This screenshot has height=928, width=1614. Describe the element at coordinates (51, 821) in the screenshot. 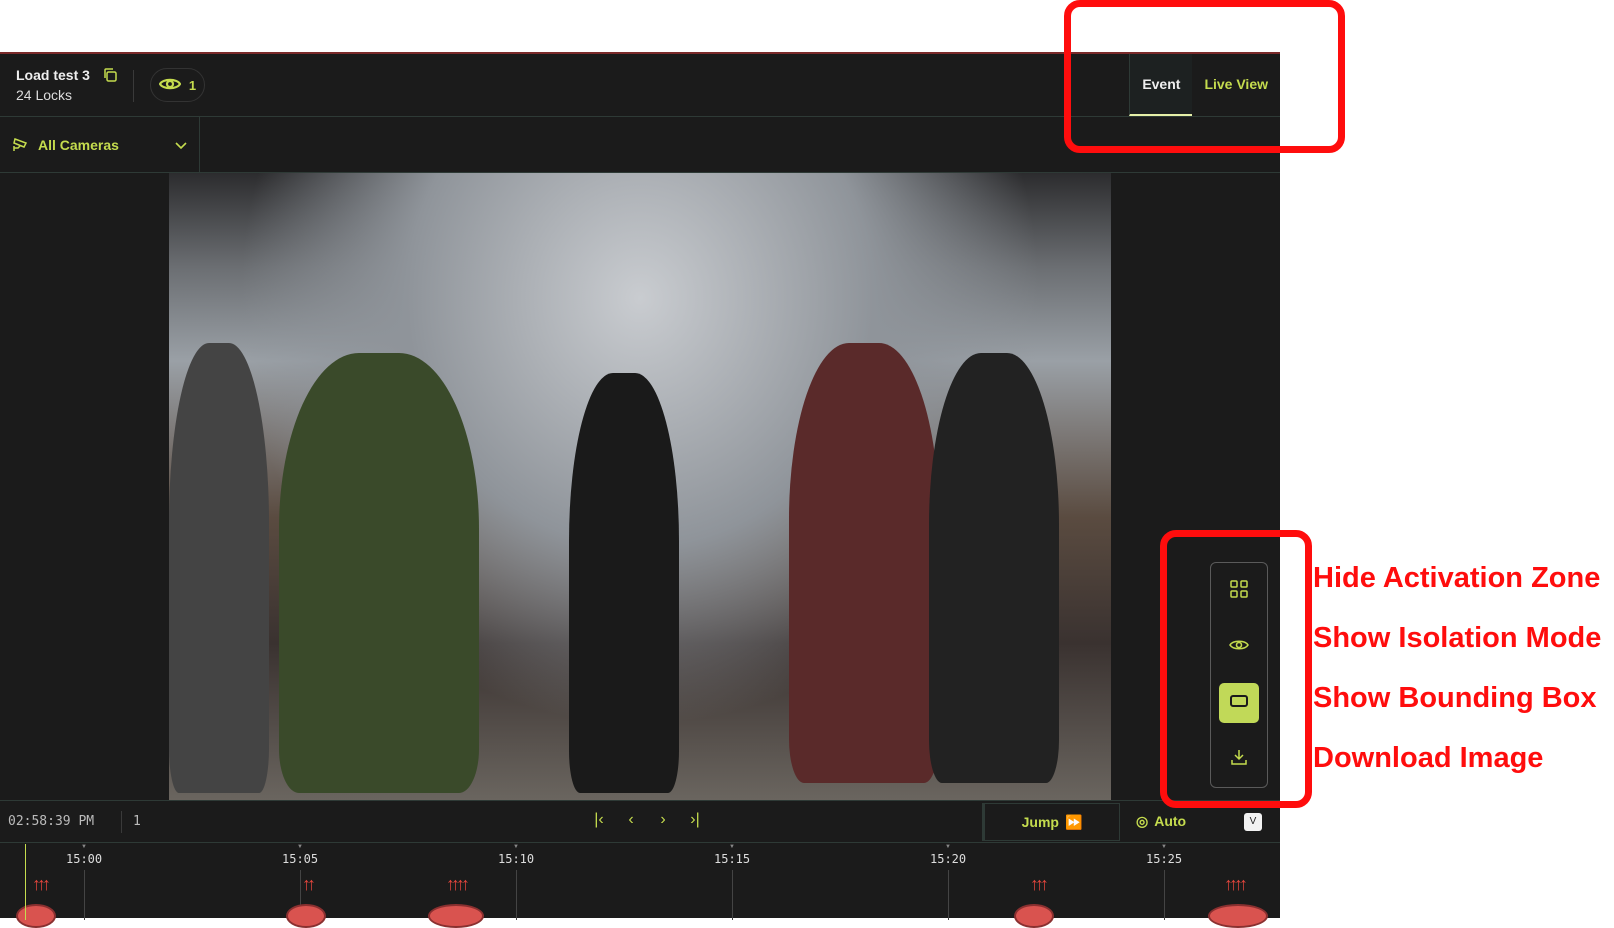

I see `current-time: 02:58:39 PM` at that location.